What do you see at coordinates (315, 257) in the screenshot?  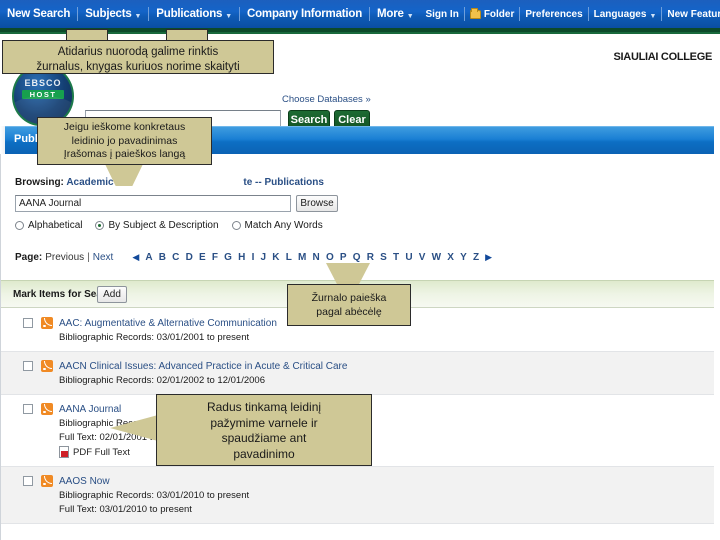 I see `alphabet-letter-n: N` at bounding box center [315, 257].